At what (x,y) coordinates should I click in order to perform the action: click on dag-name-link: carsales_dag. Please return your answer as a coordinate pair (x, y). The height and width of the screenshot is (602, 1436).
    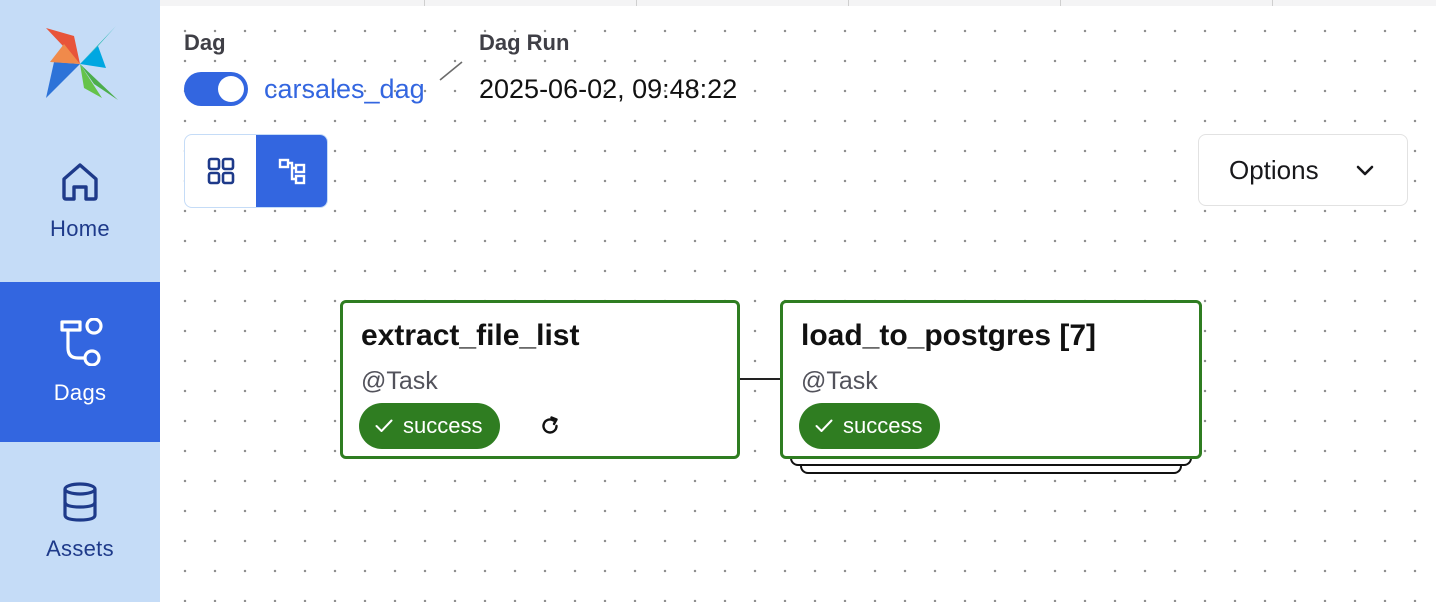
    Looking at the image, I should click on (344, 89).